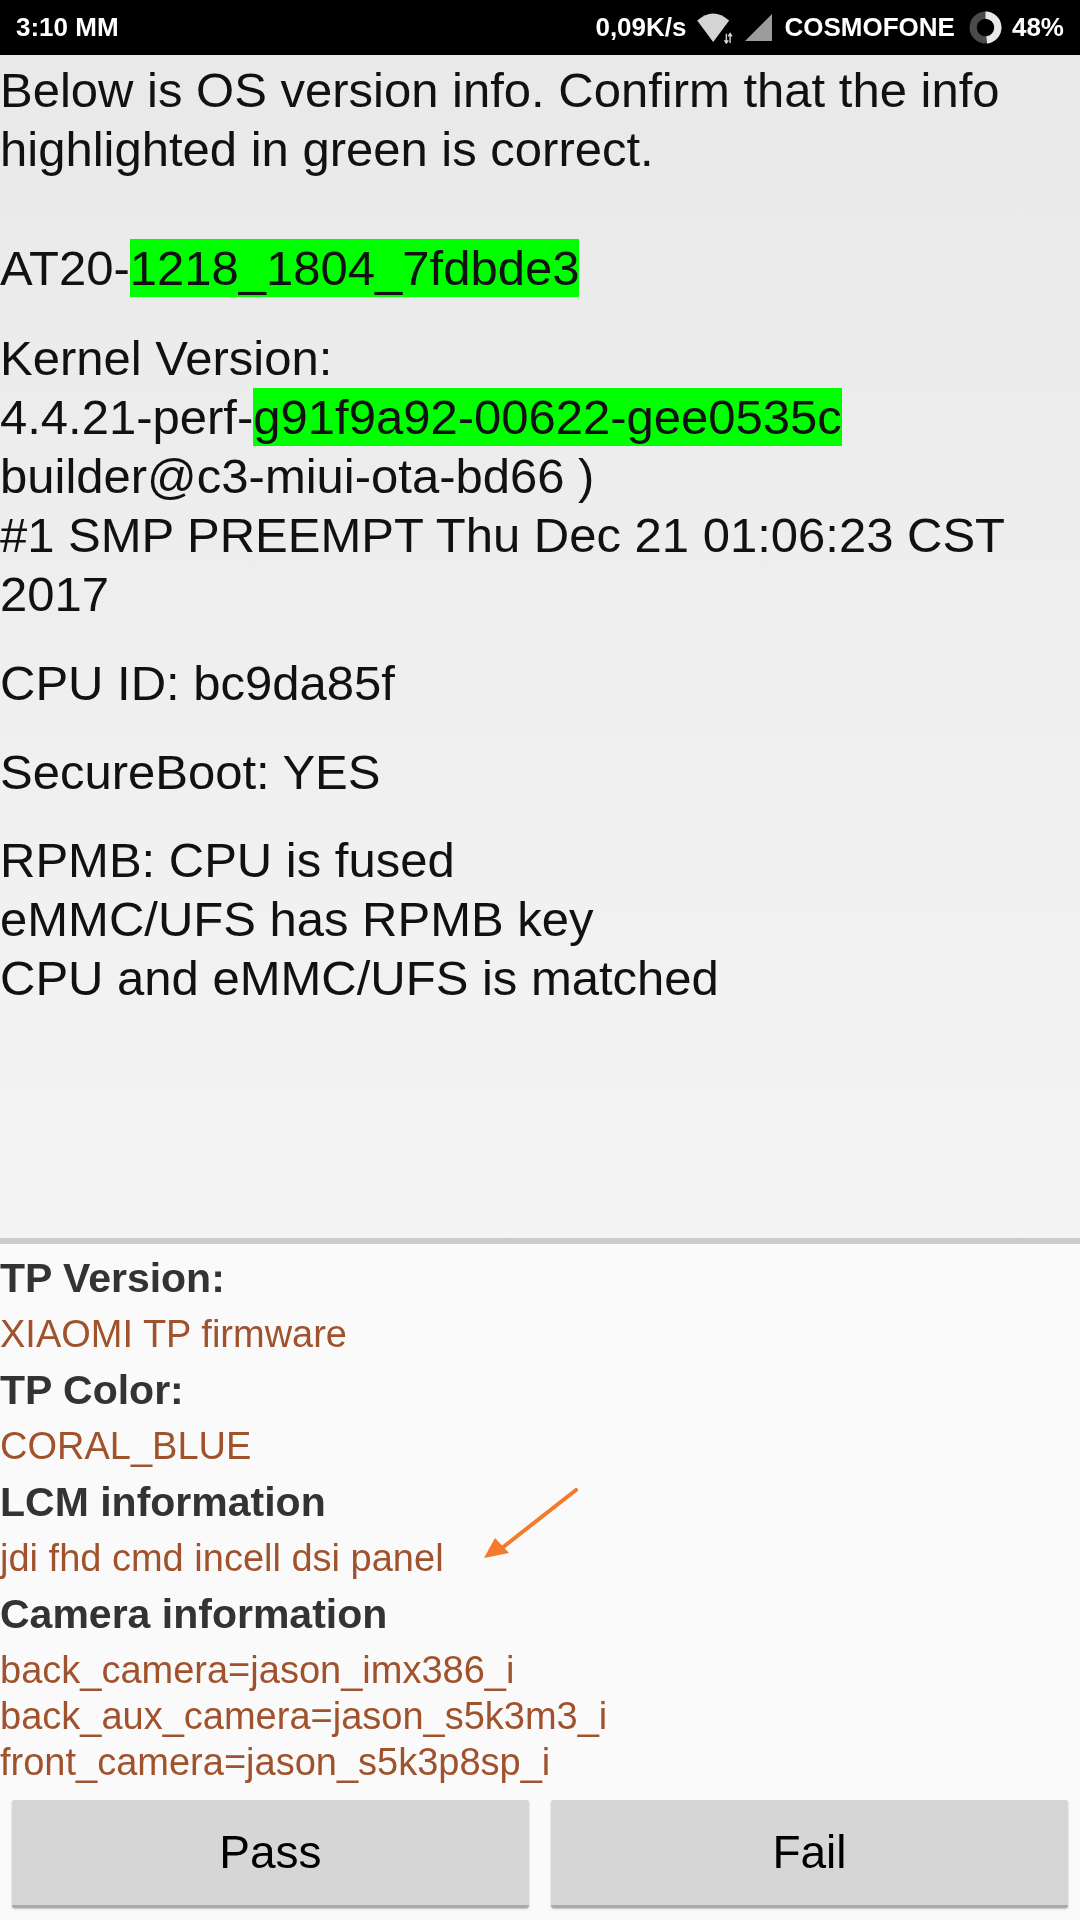 The width and height of the screenshot is (1080, 1920). What do you see at coordinates (869, 27) in the screenshot?
I see `carrier-name: COSMOFONE` at bounding box center [869, 27].